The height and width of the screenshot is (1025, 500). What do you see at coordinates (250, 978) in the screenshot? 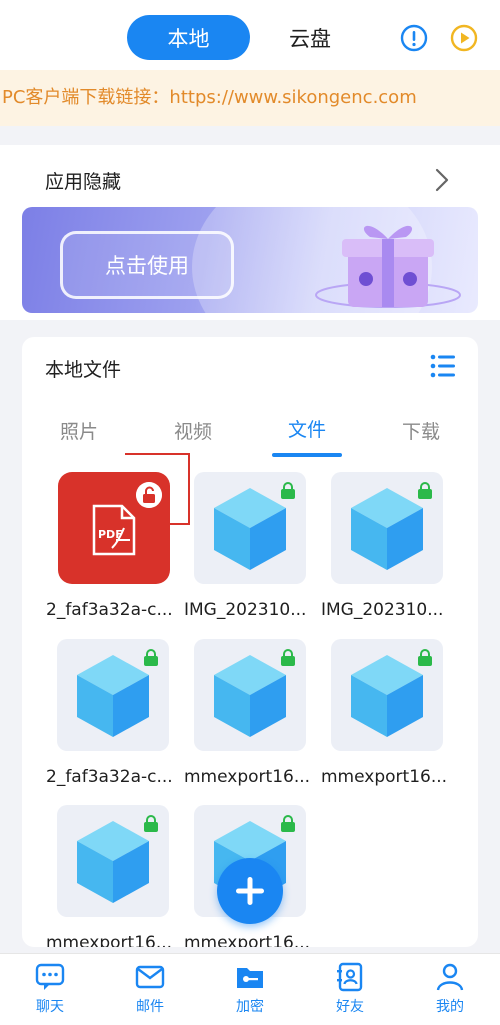
I see `folder-key-icon` at bounding box center [250, 978].